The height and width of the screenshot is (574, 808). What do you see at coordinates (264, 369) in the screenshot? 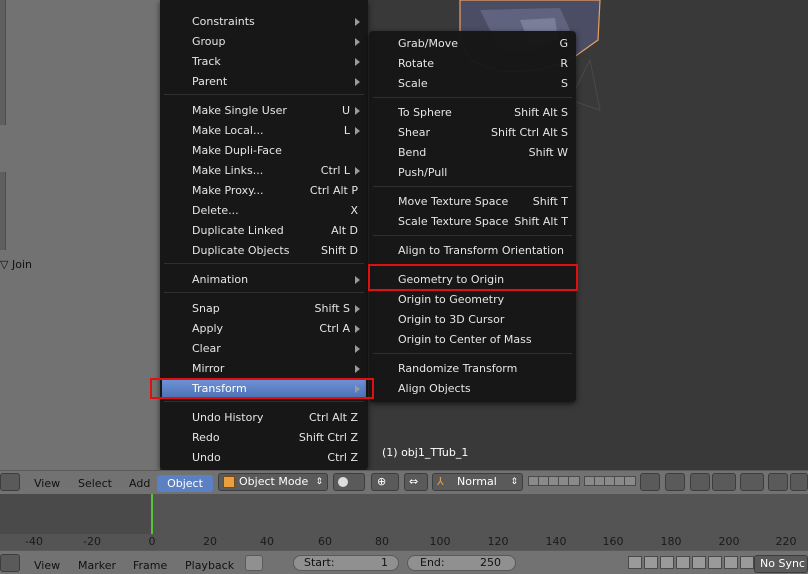
I see `menu-item-mirror: Mirror` at bounding box center [264, 369].